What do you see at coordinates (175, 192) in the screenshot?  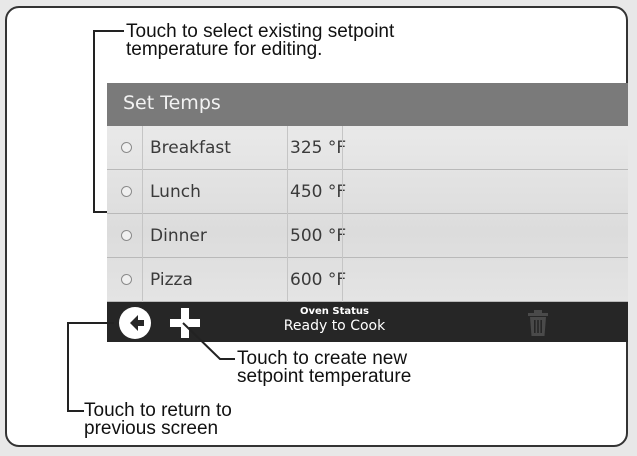 I see `setpoint-name: Lunch` at bounding box center [175, 192].